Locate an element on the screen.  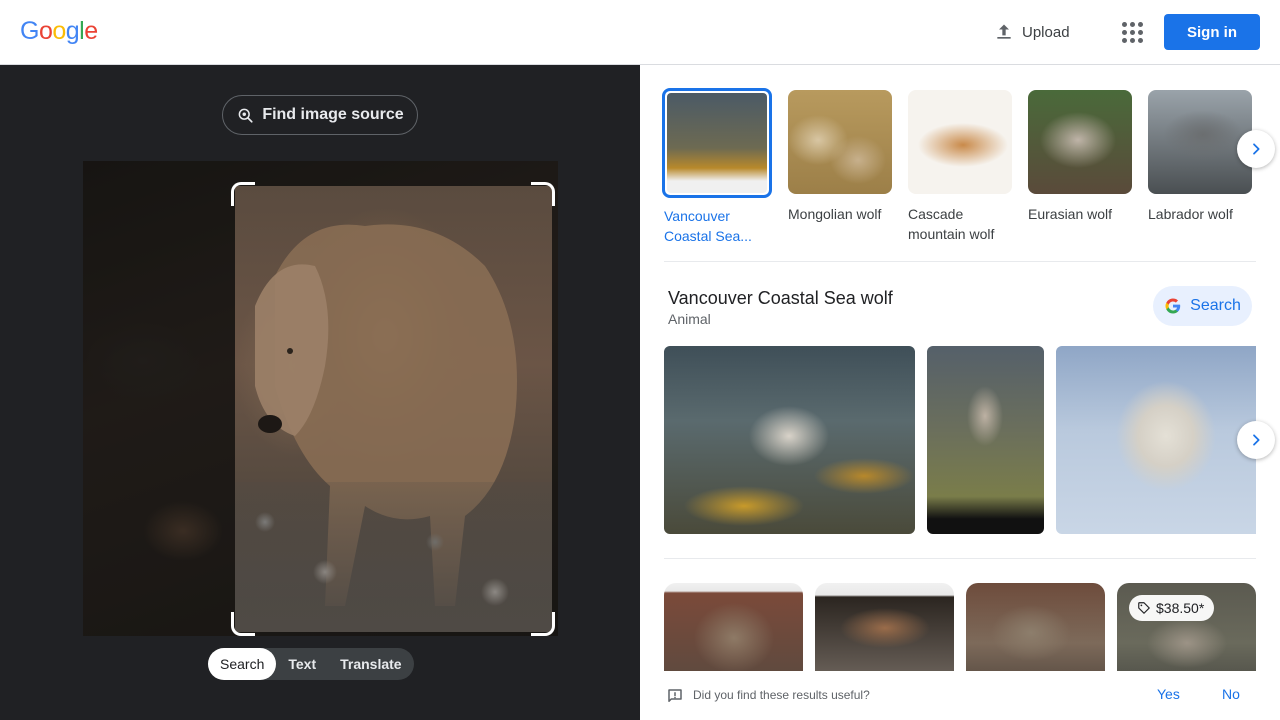
feedback-icon is located at coordinates (675, 695).